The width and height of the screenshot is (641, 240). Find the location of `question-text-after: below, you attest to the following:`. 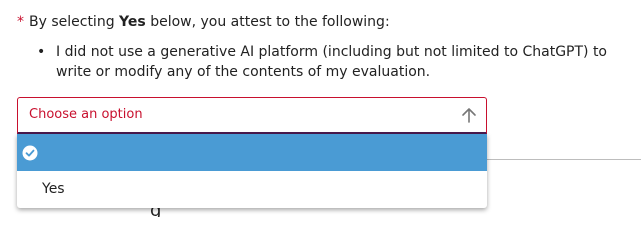

question-text-after: below, you attest to the following: is located at coordinates (270, 22).